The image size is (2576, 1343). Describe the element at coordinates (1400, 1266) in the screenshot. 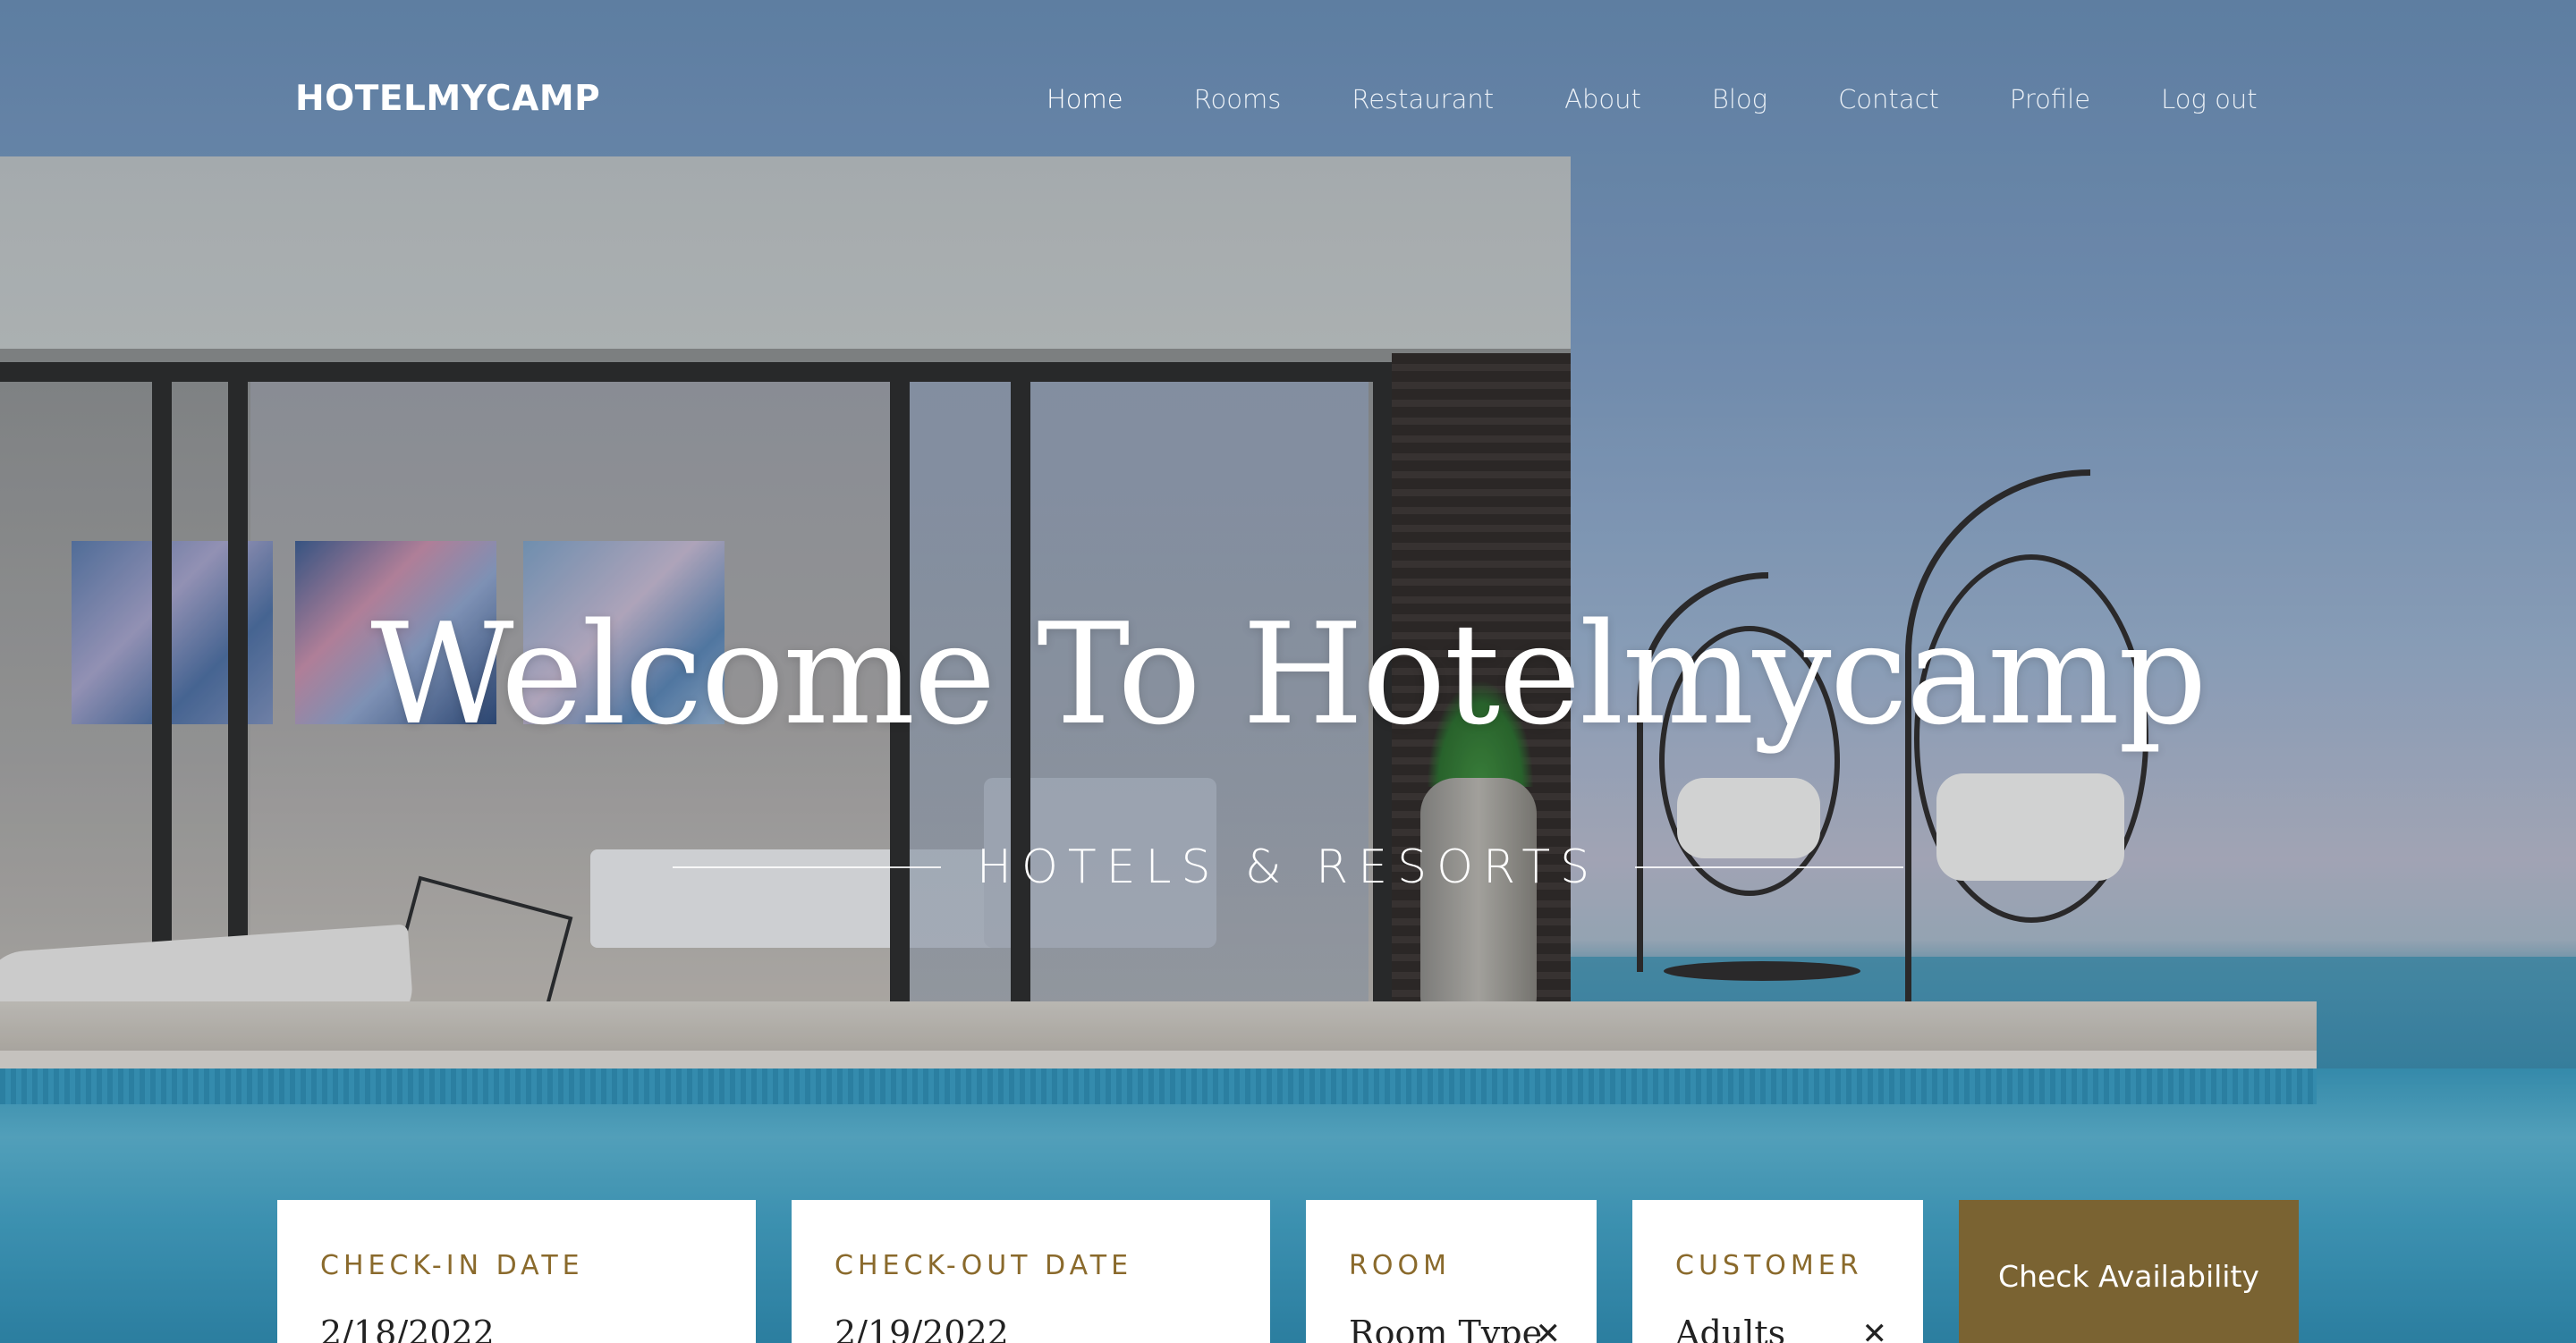

I see `room-label: ROOM` at that location.